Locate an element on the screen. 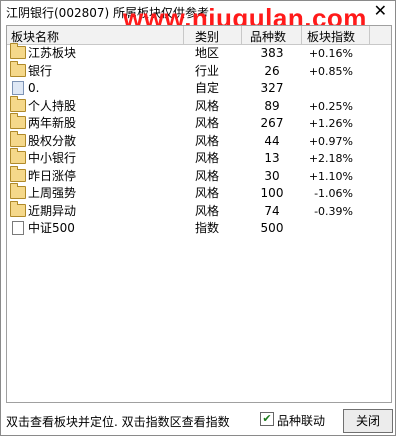  sector-name-cell: 江苏板块 is located at coordinates (43, 53).